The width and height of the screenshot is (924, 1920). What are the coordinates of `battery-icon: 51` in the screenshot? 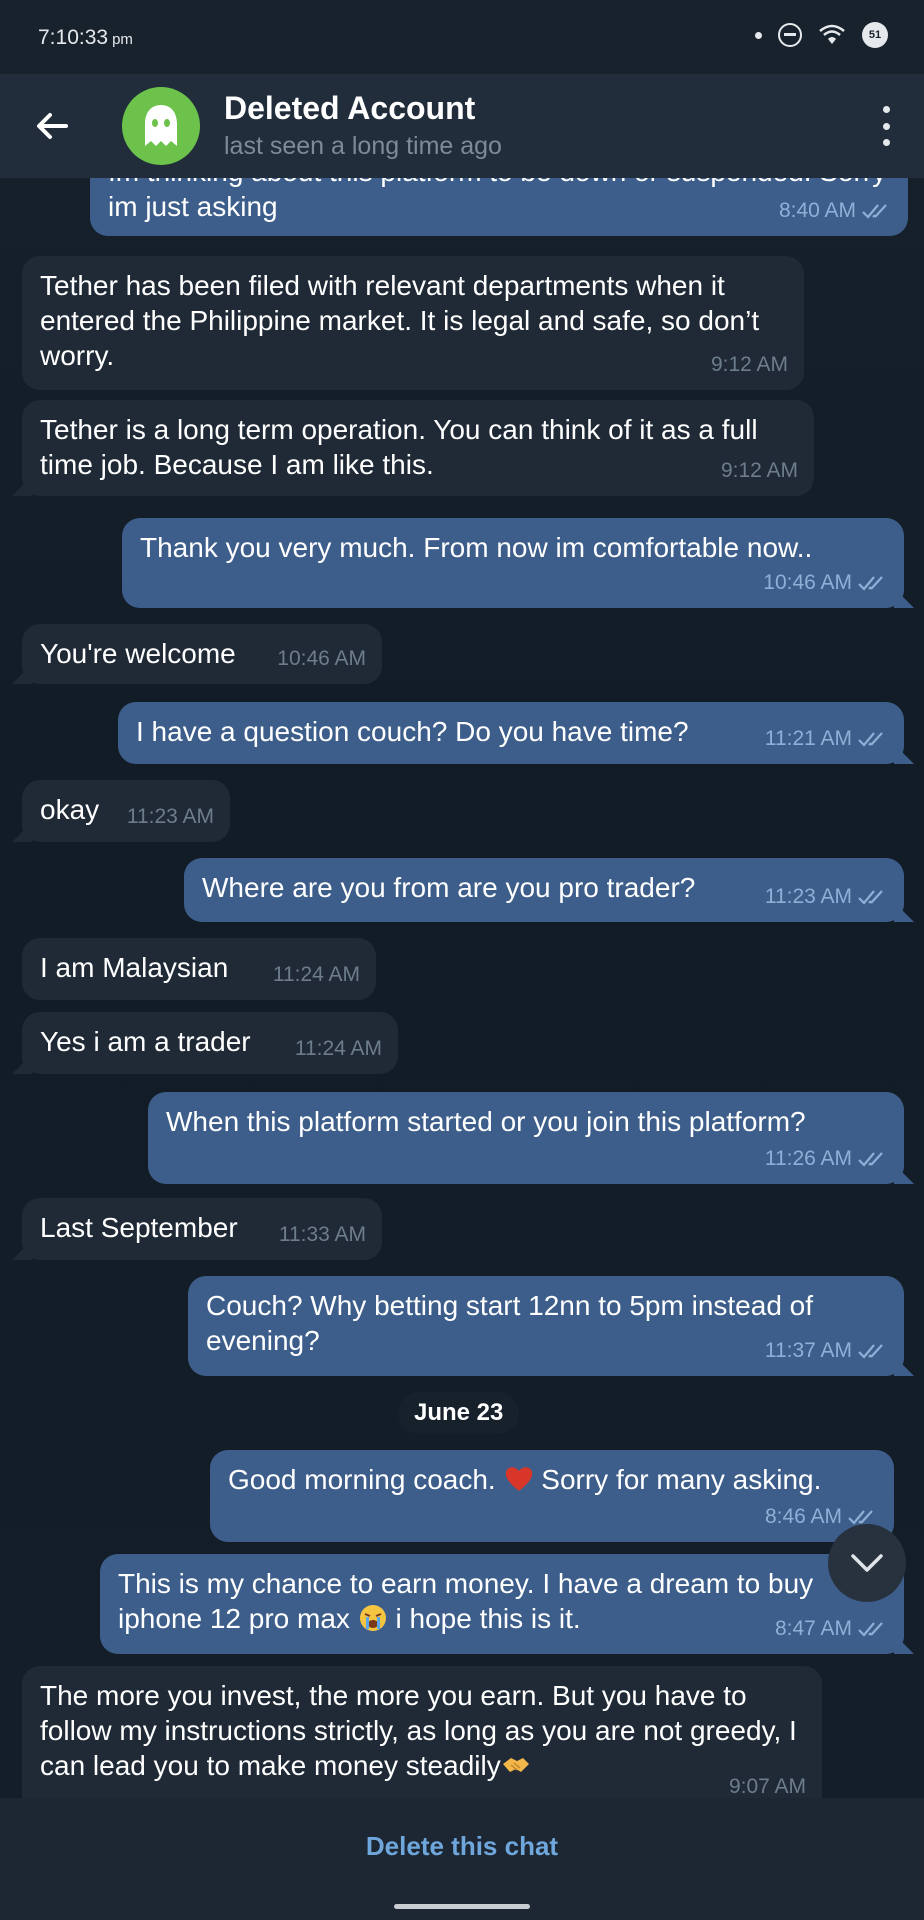 It's located at (875, 35).